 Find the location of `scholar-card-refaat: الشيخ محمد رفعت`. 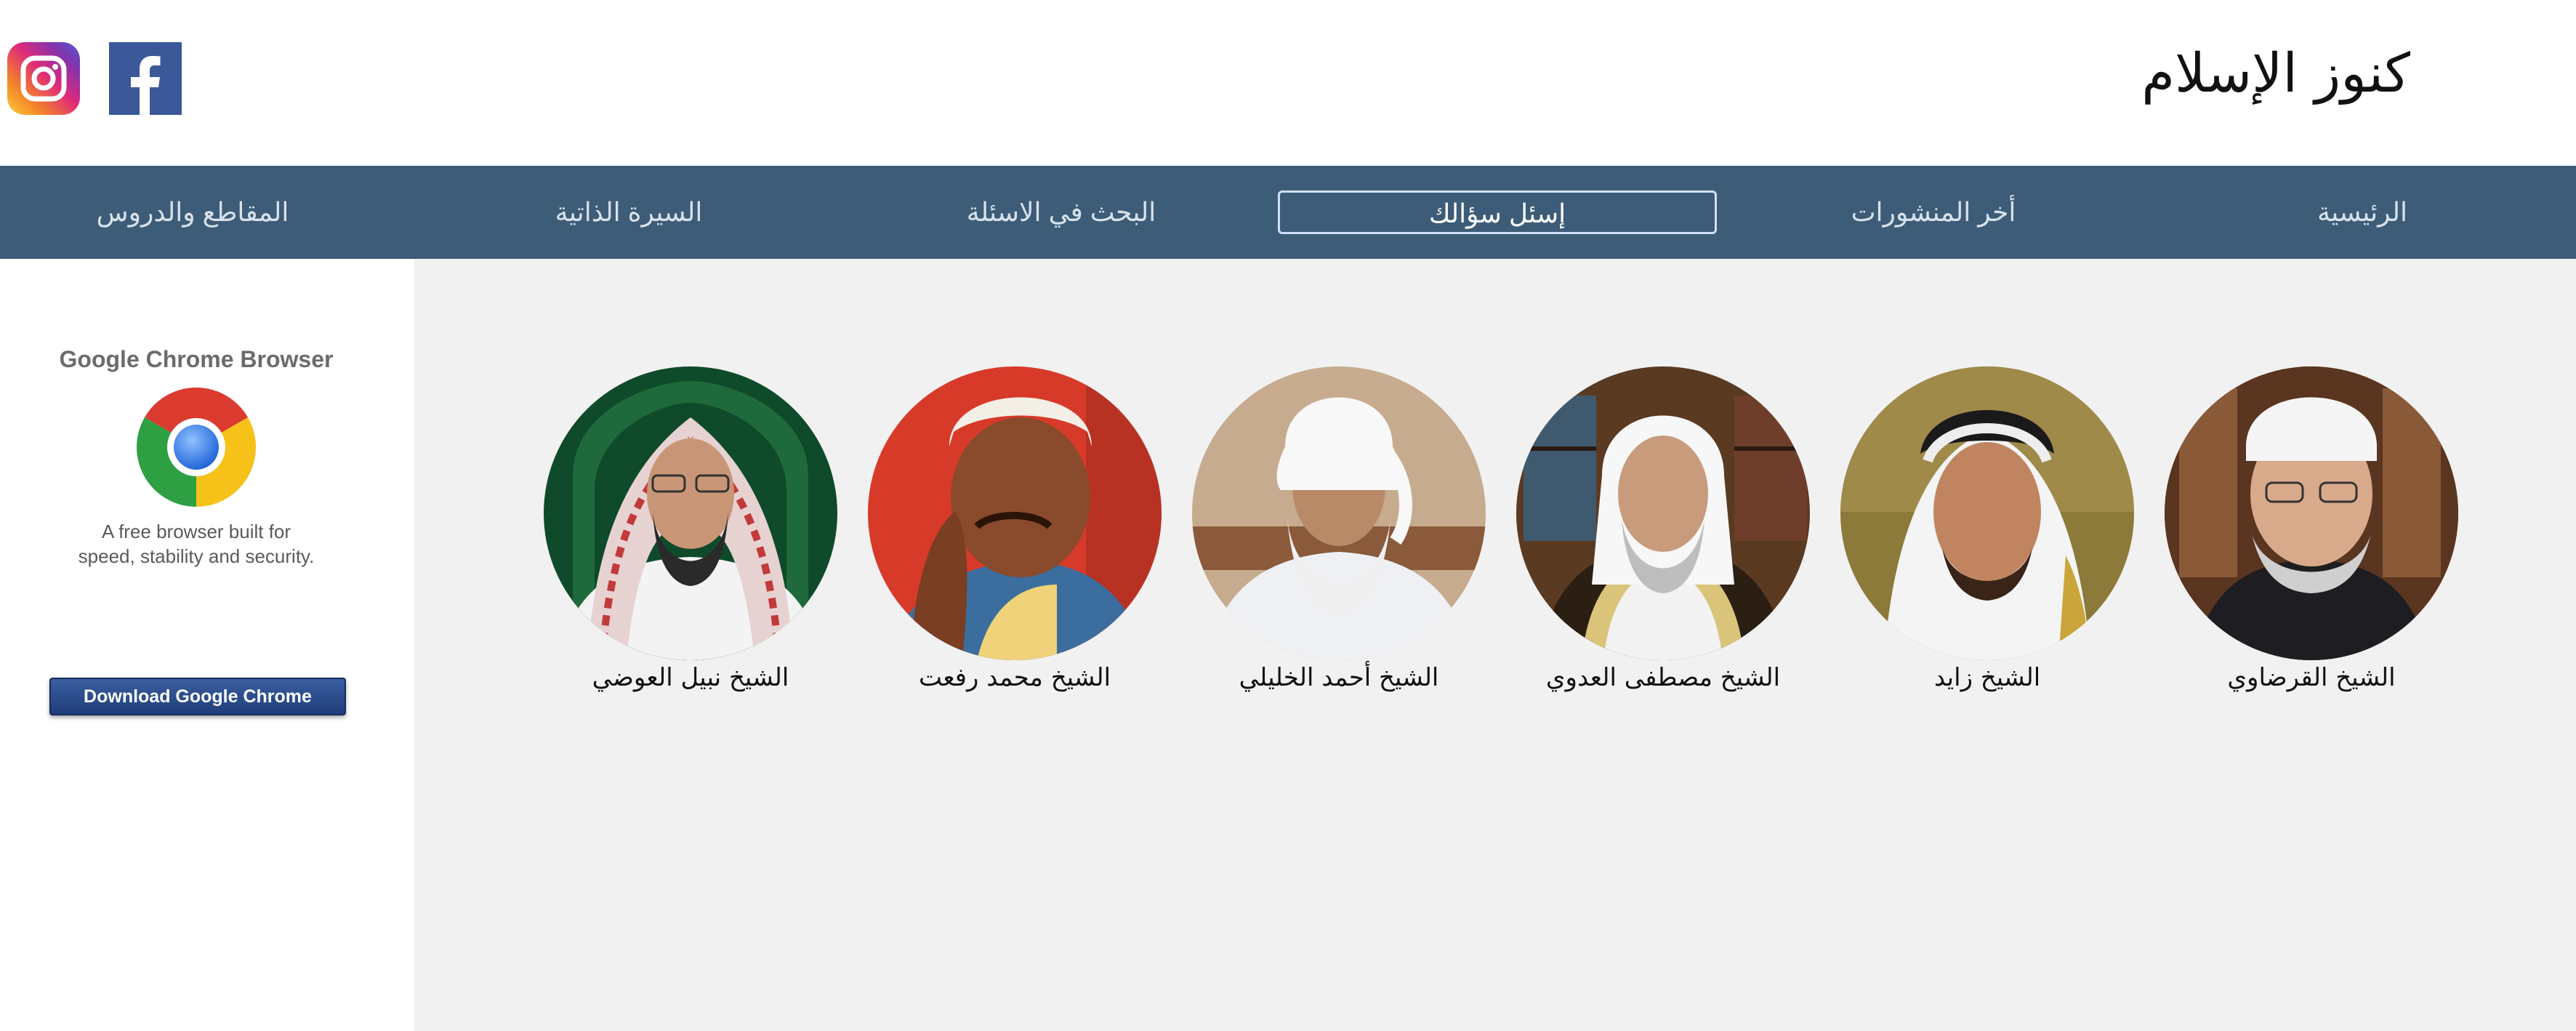

scholar-card-refaat: الشيخ محمد رفعت is located at coordinates (1014, 540).